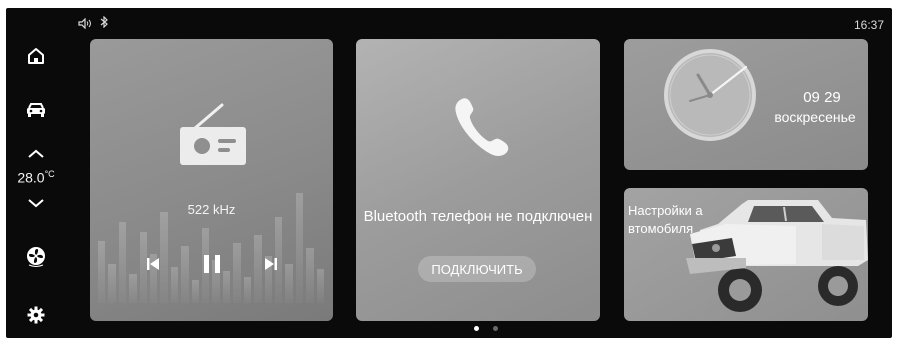 The width and height of the screenshot is (897, 344). I want to click on home-icon, so click(36, 56).